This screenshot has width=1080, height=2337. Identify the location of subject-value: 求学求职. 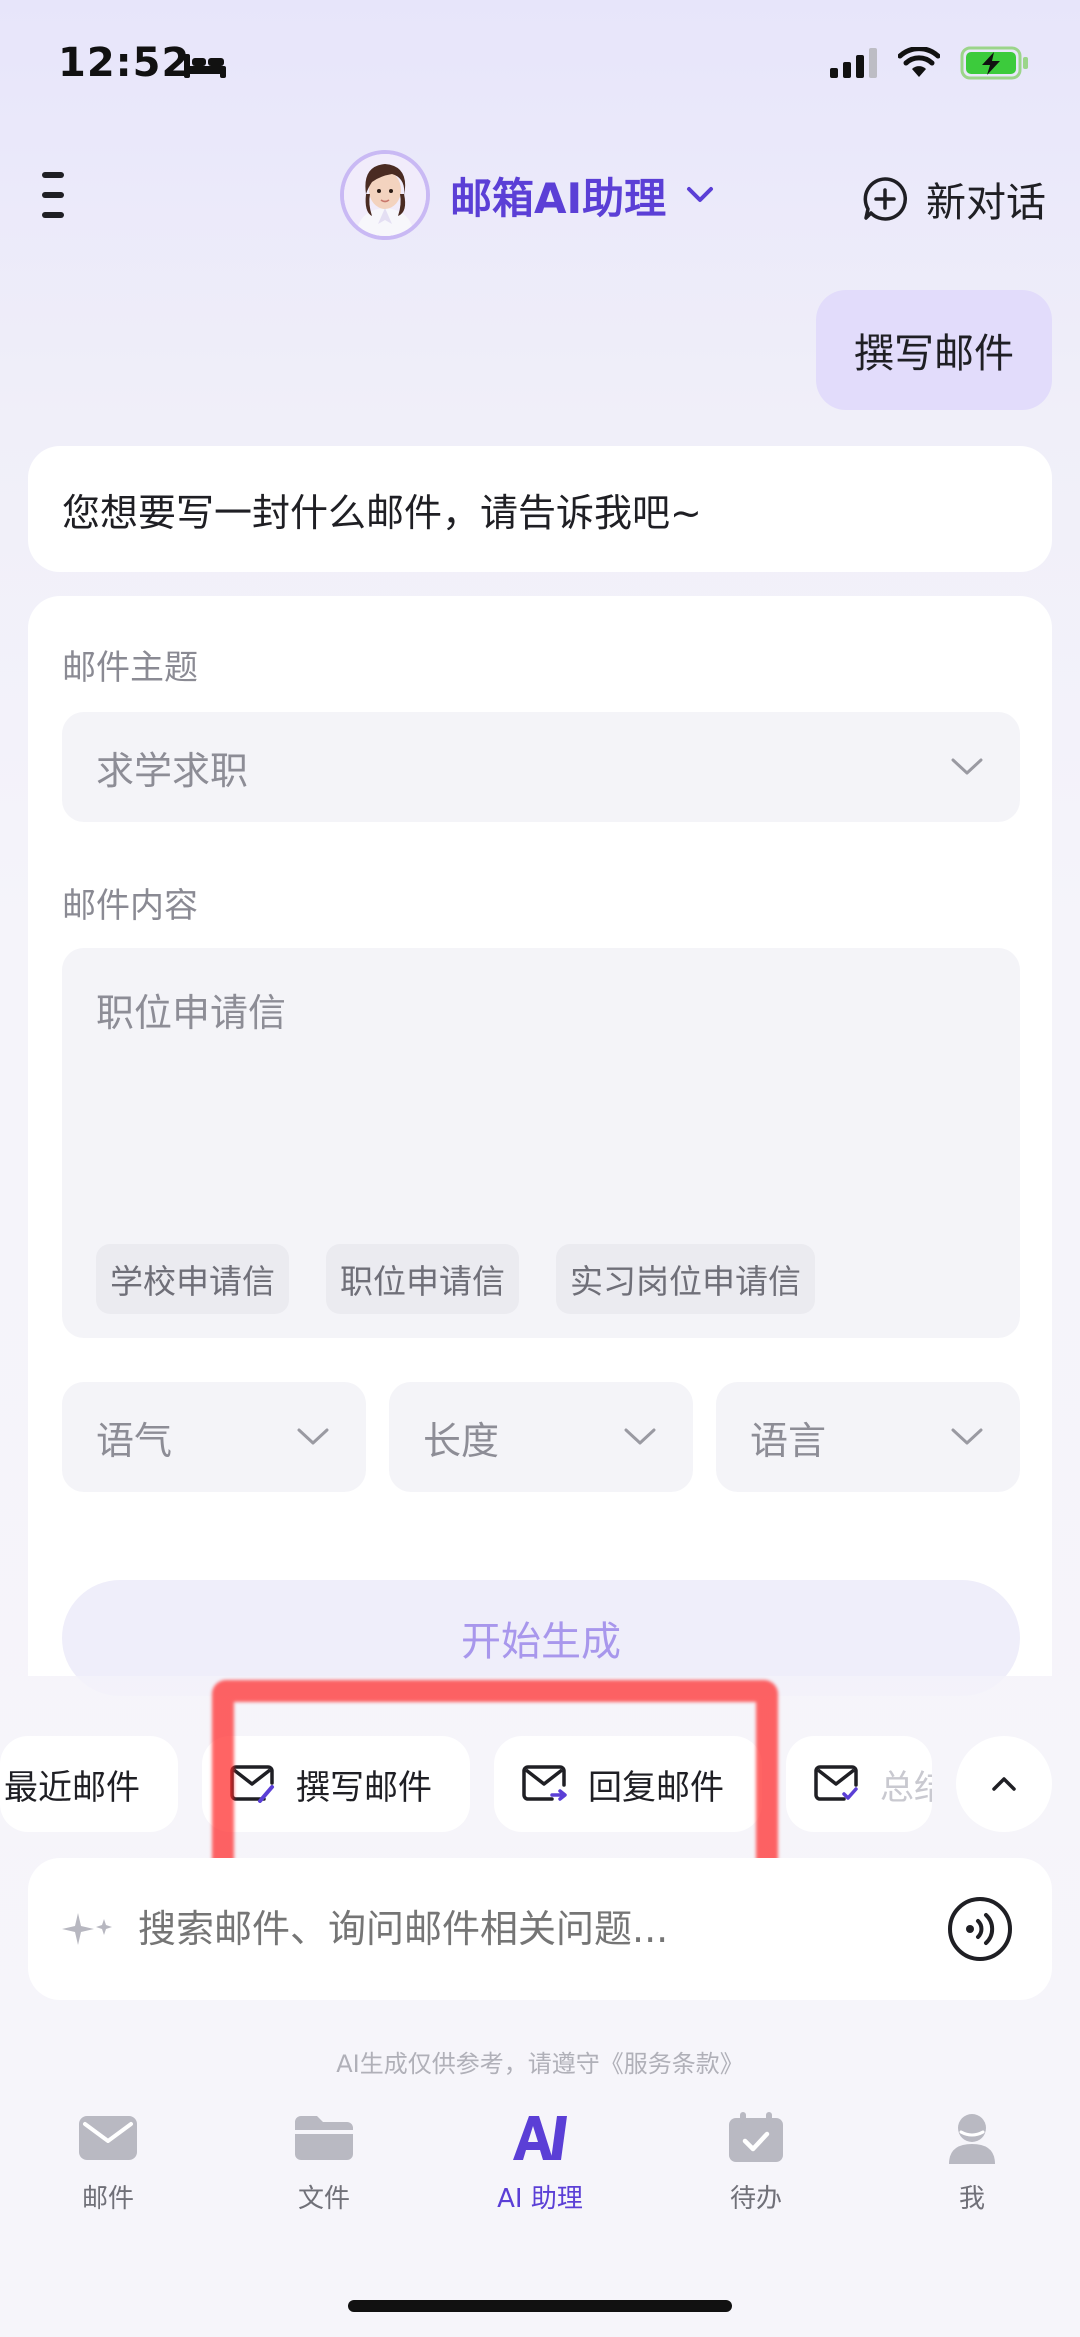
(172, 770).